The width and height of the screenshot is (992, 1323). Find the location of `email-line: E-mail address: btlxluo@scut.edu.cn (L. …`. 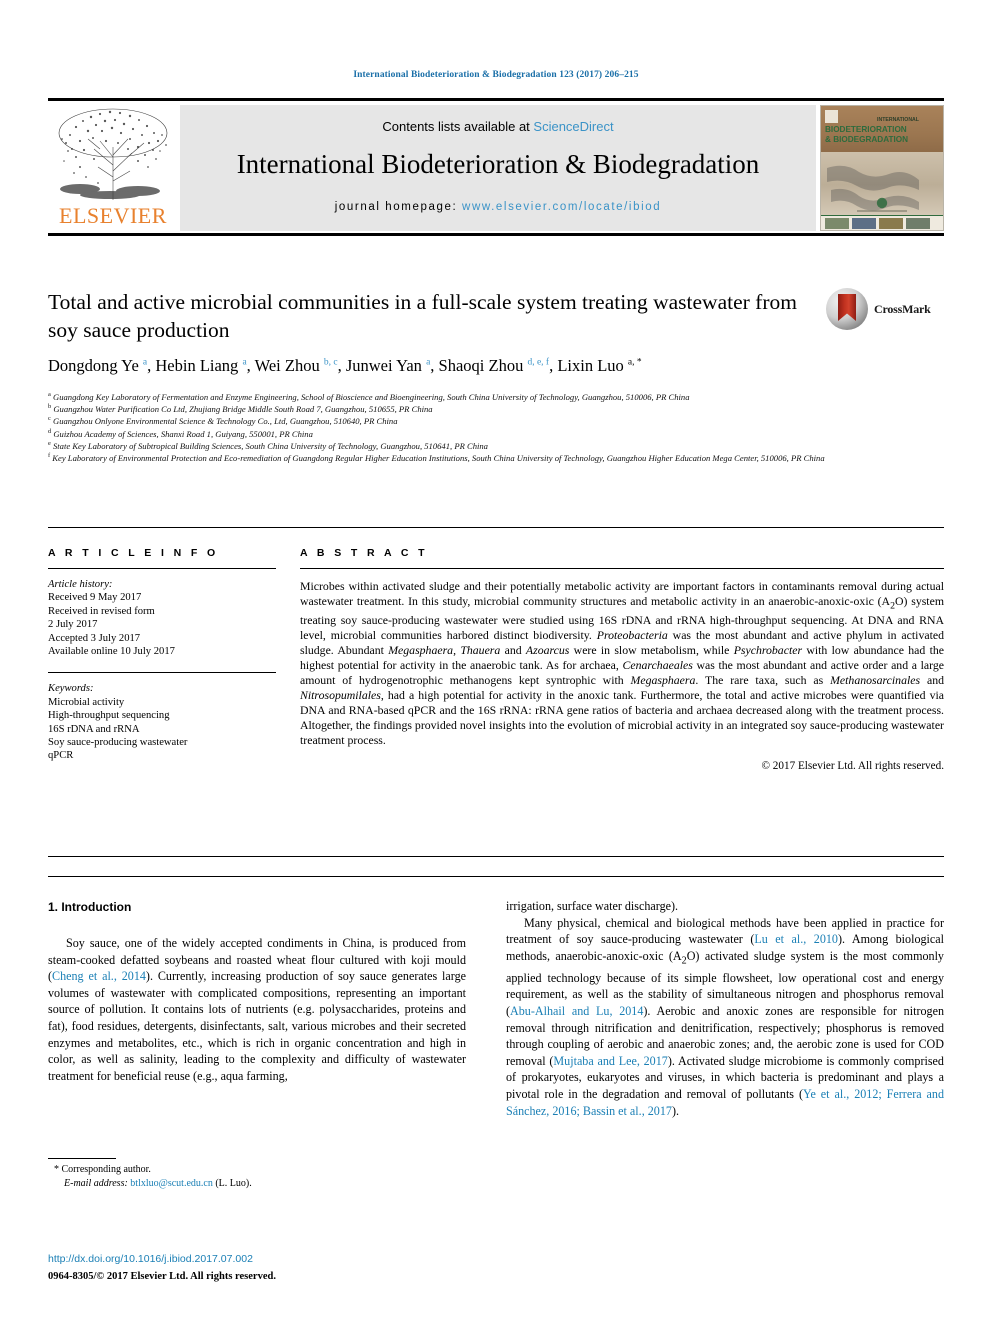

email-line: E-mail address: btlxluo@scut.edu.cn (L. … is located at coordinates (264, 1184).